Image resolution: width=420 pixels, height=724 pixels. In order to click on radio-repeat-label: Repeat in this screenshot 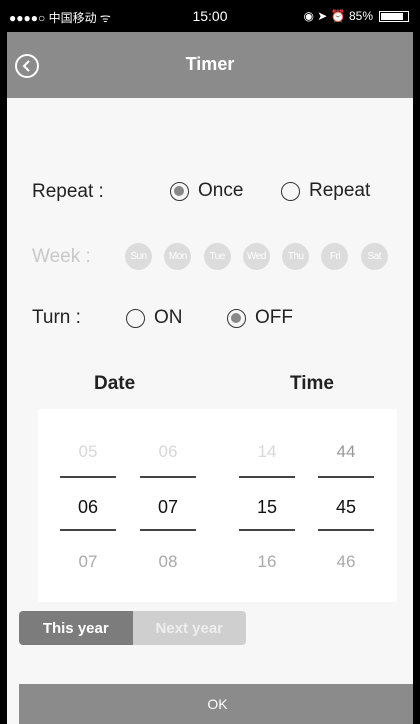, I will do `click(340, 190)`.